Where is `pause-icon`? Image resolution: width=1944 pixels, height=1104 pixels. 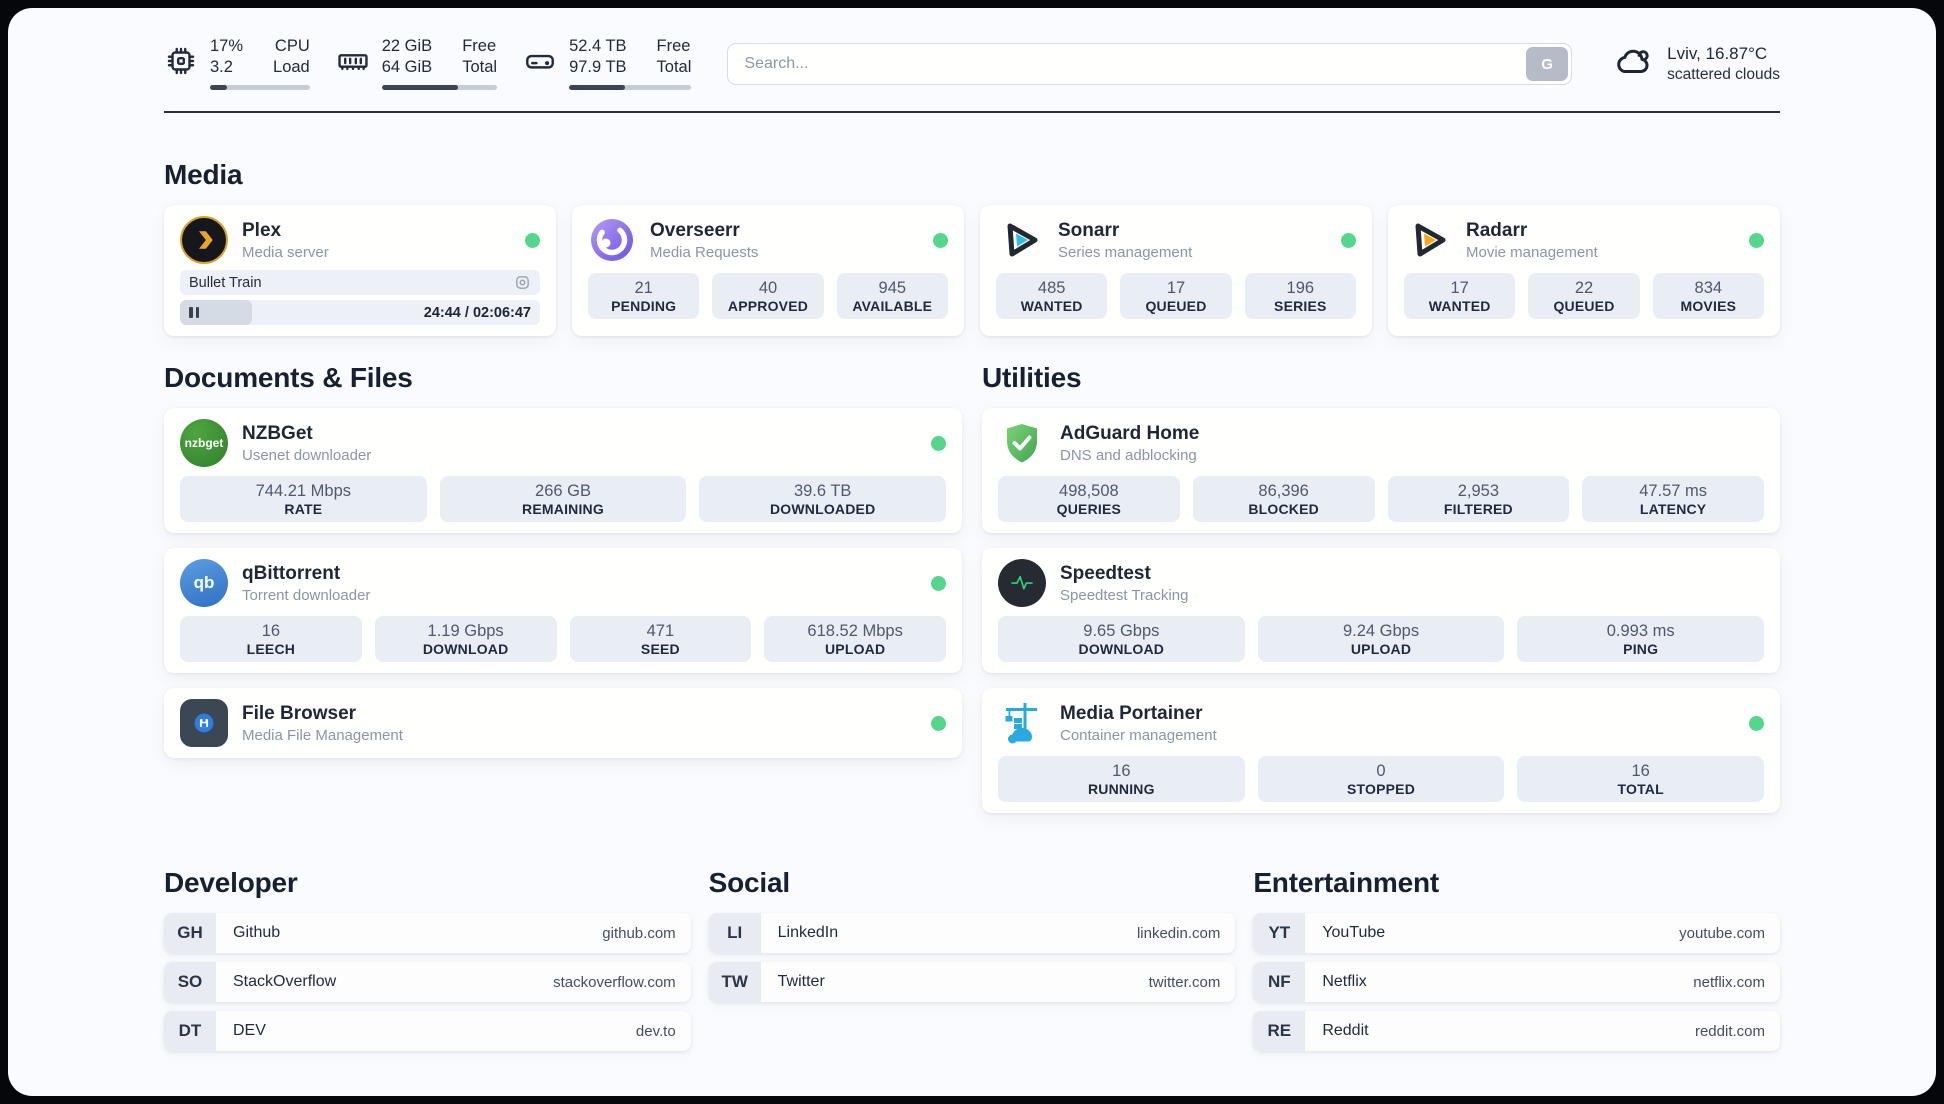
pause-icon is located at coordinates (194, 312).